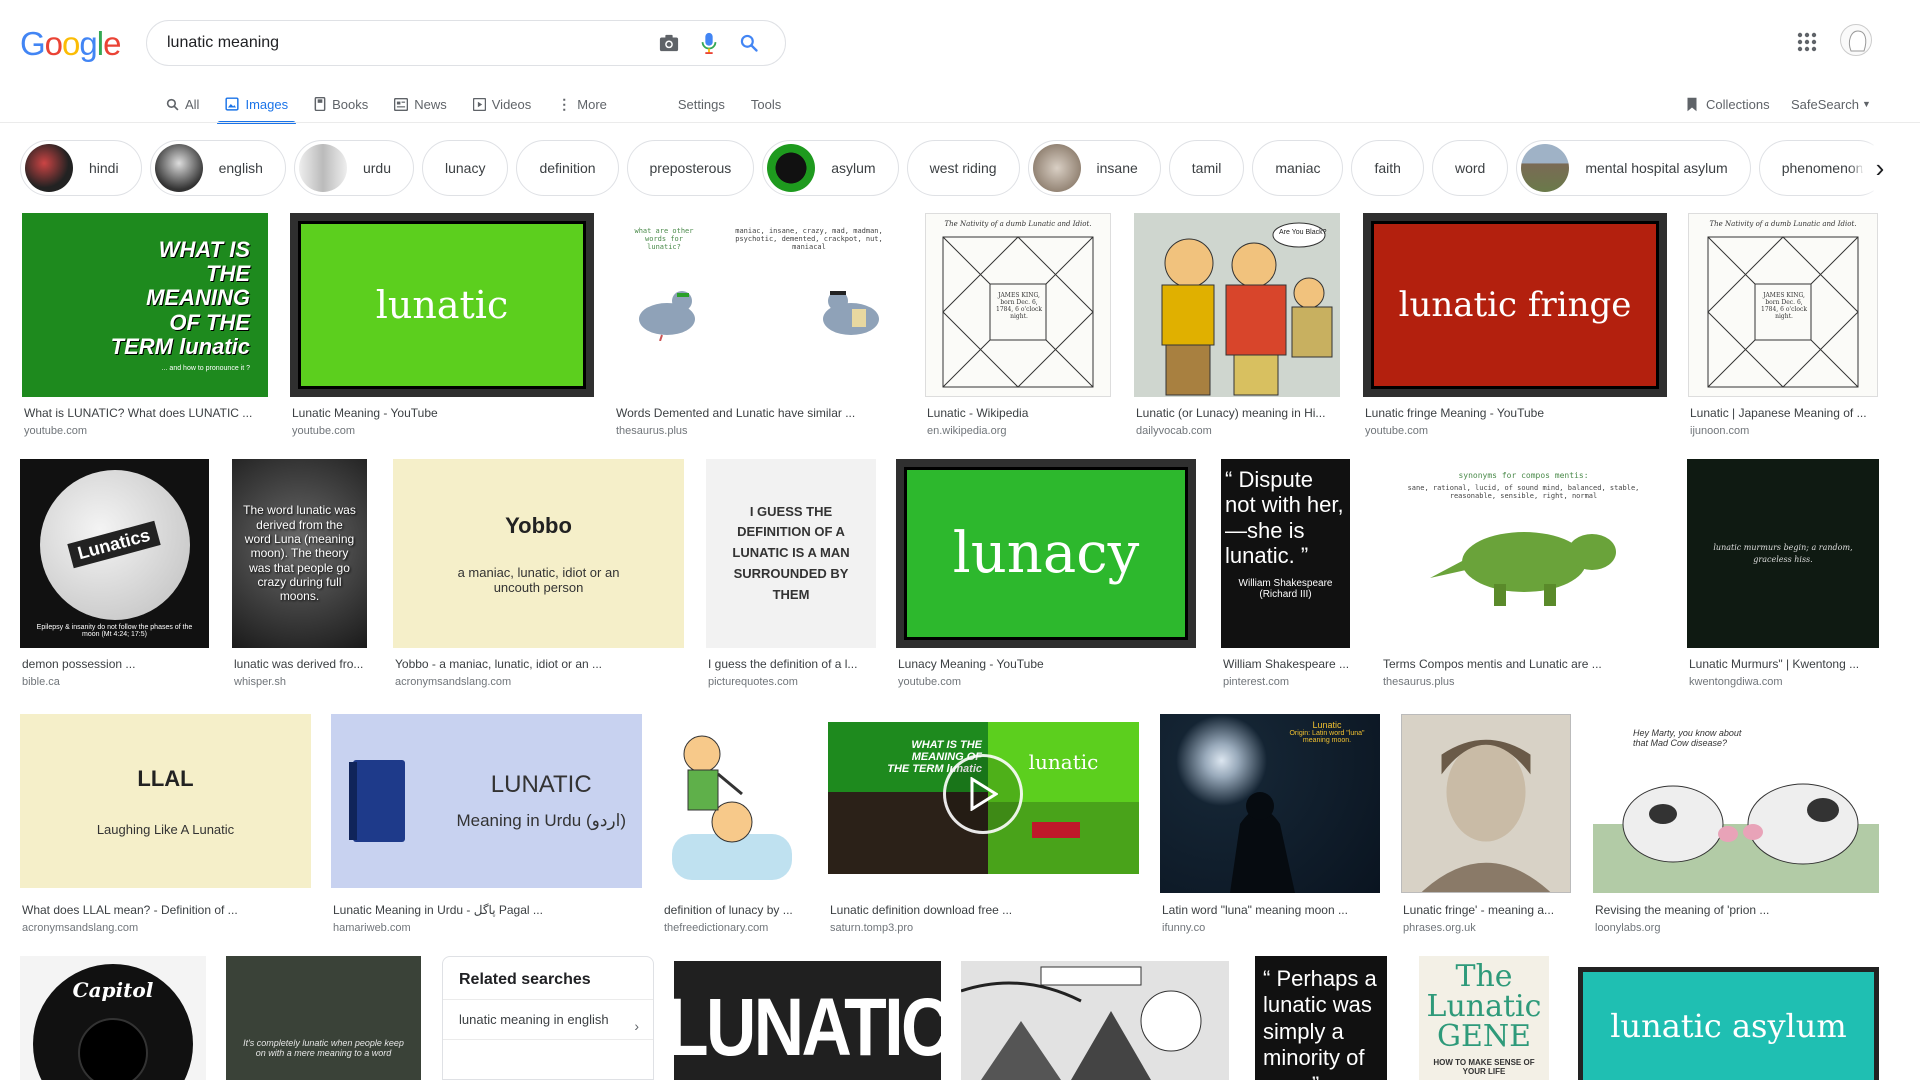  Describe the element at coordinates (1256, 682) in the screenshot. I see `result-source: pinterest.com` at that location.